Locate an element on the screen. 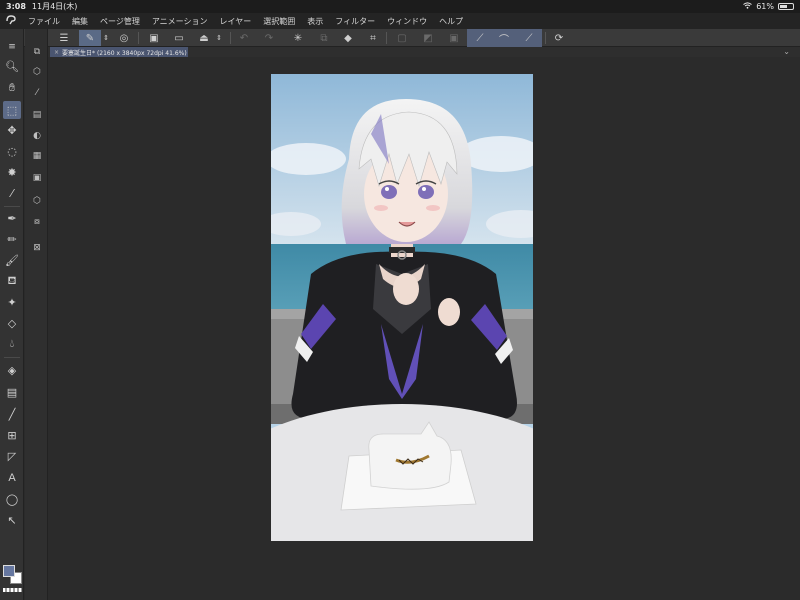 Image resolution: width=800 pixels, height=600 pixels. document-tabstrip: × 要塞誕生日* (2160 x 3840px 72dpi 41.6%) ⌄ is located at coordinates (424, 52).